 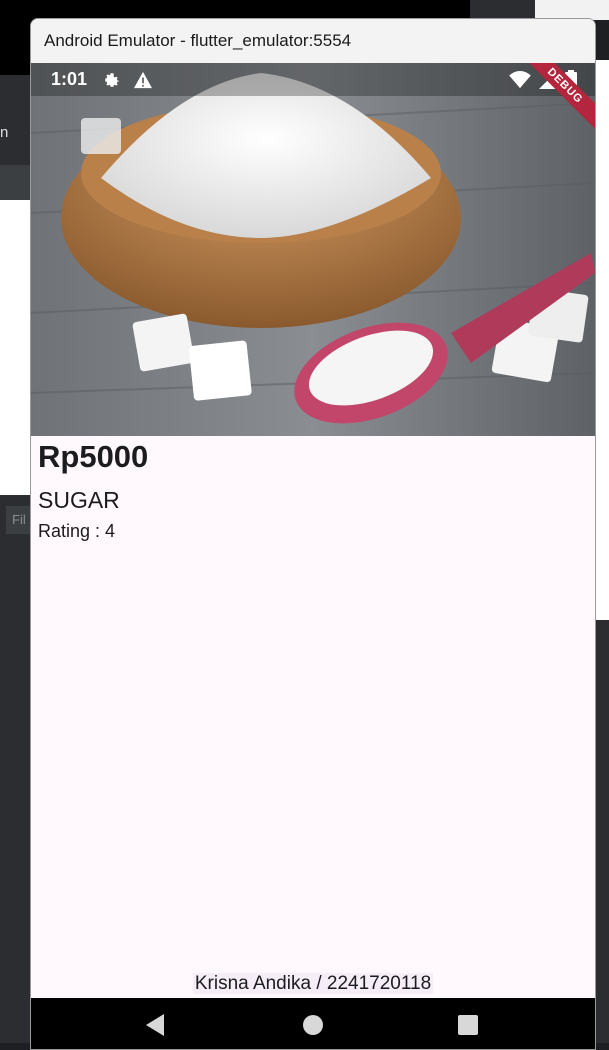 What do you see at coordinates (198, 40) in the screenshot?
I see `window-title: Android Emulator - flutter_emulator:5554` at bounding box center [198, 40].